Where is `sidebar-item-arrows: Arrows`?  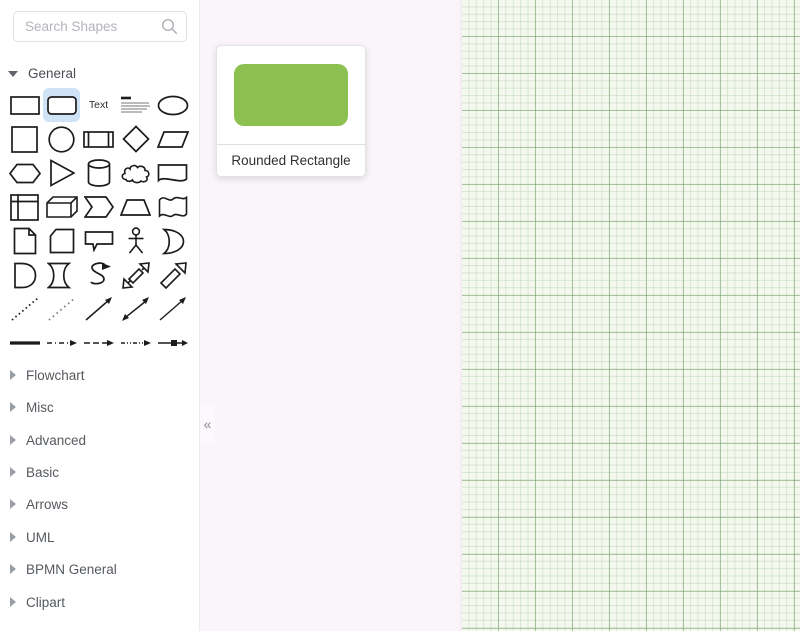
sidebar-item-arrows: Arrows is located at coordinates (38, 504).